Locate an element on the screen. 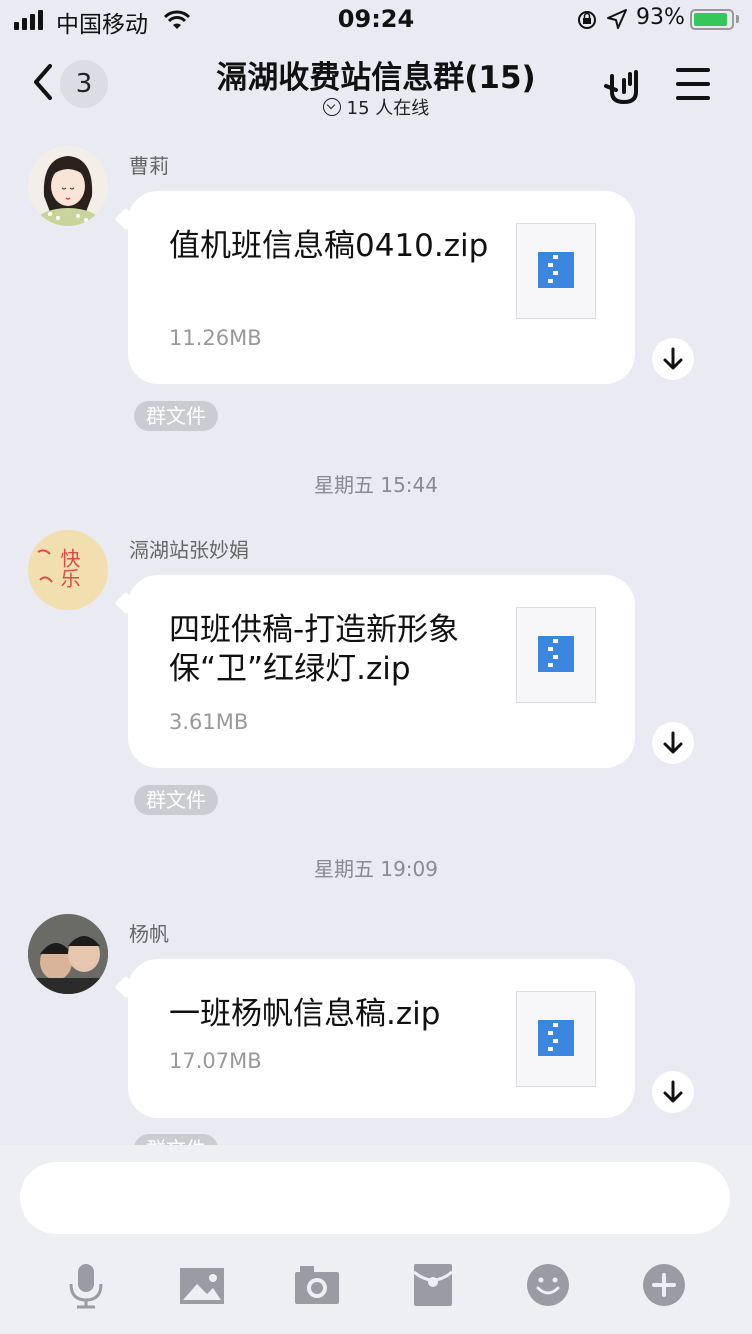 Image resolution: width=752 pixels, height=1334 pixels. file-size: 3.61MB is located at coordinates (209, 722).